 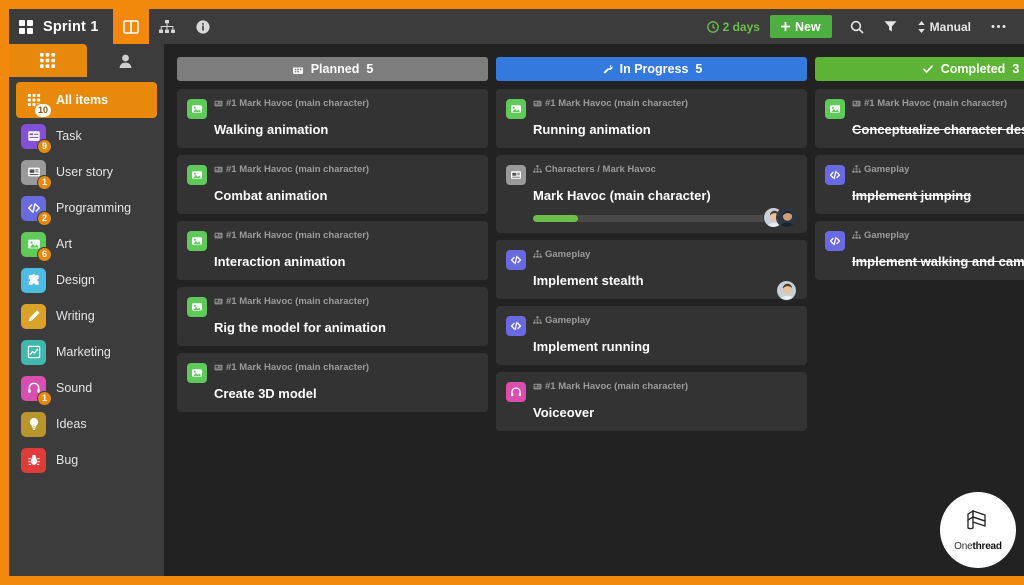 What do you see at coordinates (36, 246) in the screenshot?
I see `image-icon: 6` at bounding box center [36, 246].